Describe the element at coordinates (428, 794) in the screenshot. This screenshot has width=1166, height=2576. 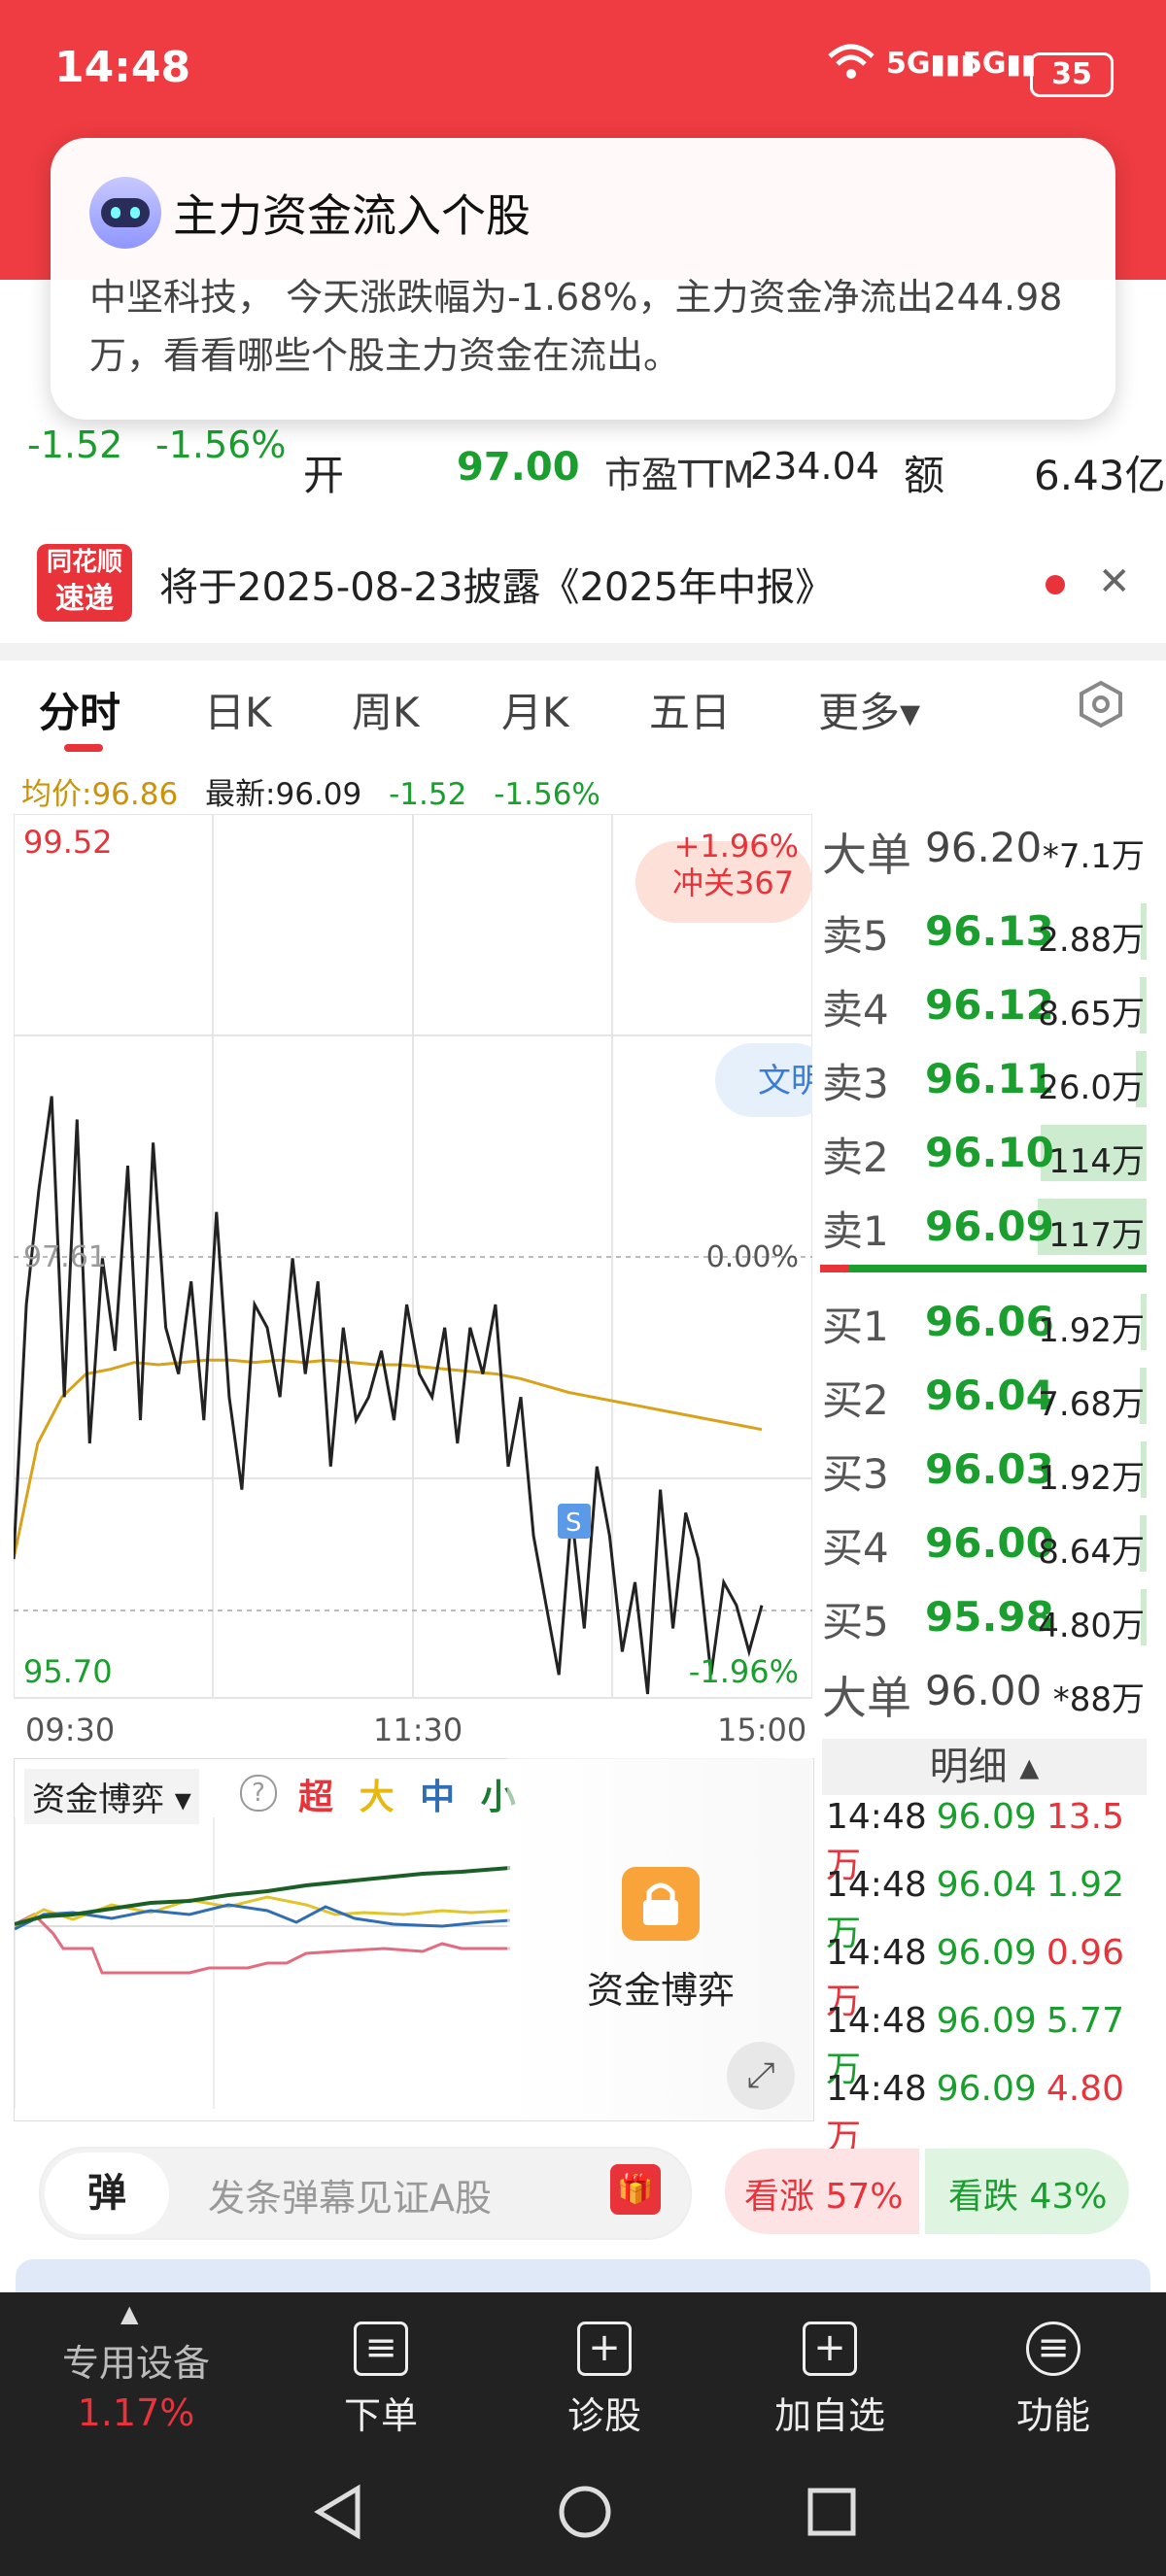
I see `latest-change: -1.52` at that location.